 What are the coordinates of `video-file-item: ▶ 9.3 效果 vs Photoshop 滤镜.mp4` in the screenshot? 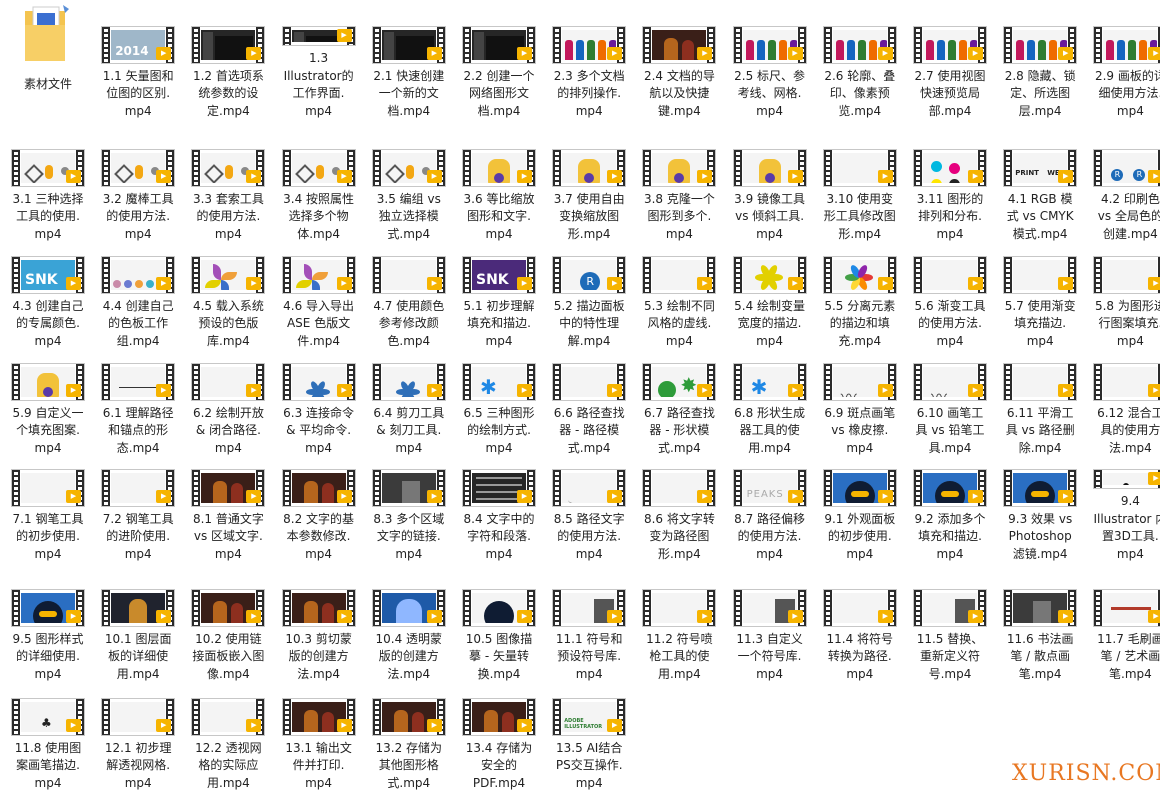 It's located at (1040, 503).